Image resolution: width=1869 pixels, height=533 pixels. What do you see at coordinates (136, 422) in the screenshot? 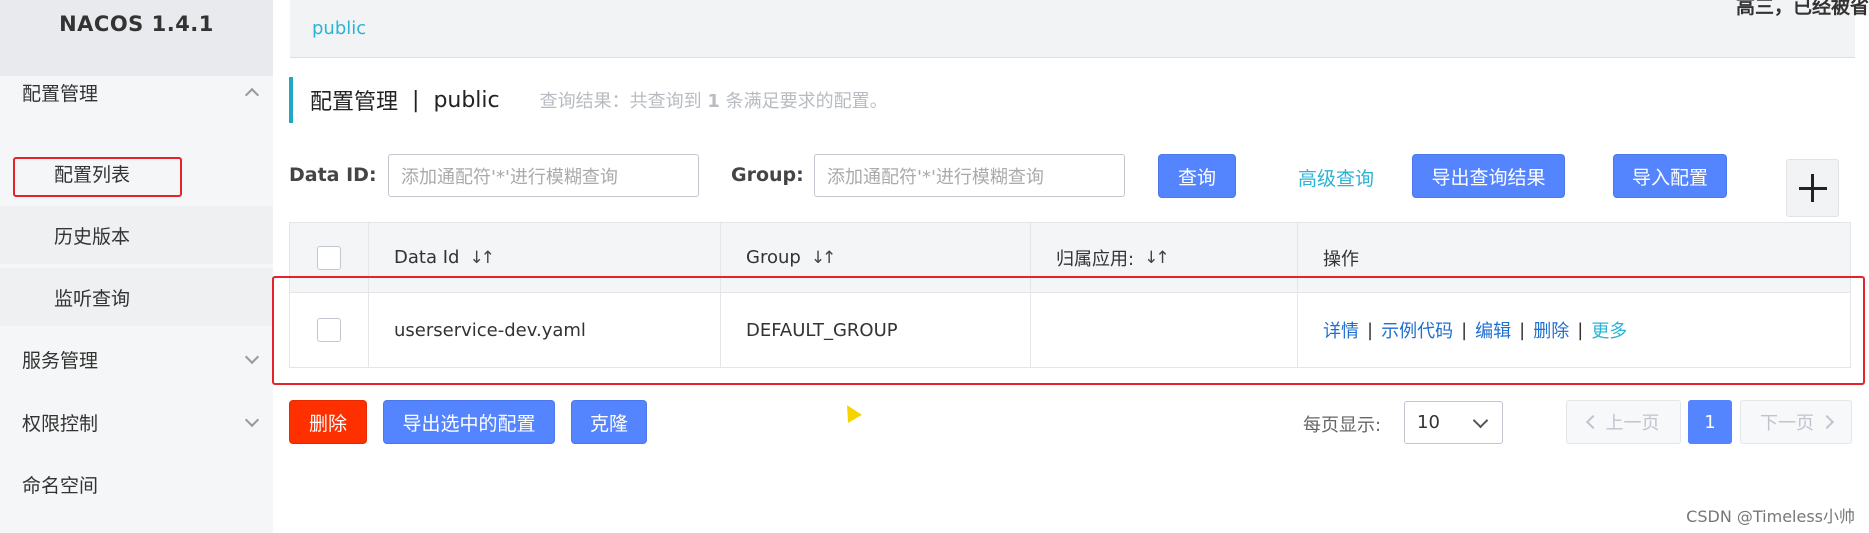
I see `sidebar-item-permission-control: 权限控制` at bounding box center [136, 422].